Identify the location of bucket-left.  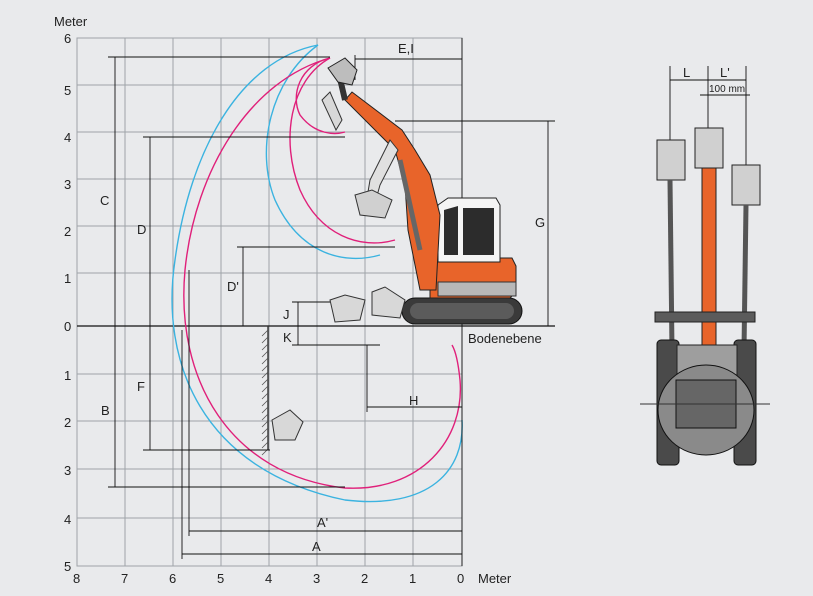
(671, 160).